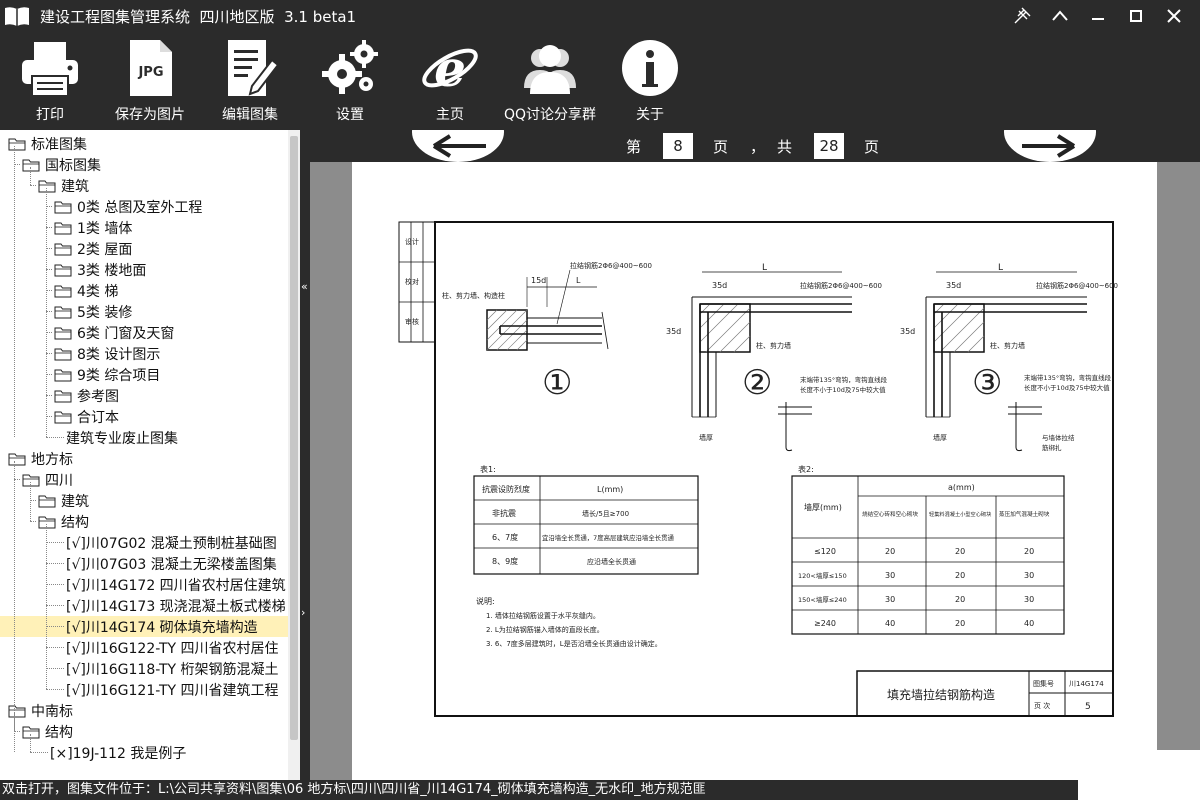 The image size is (1200, 800). What do you see at coordinates (176, 584) in the screenshot?
I see `tree-node: [√]川14G172 四川省农村居住建筑` at bounding box center [176, 584].